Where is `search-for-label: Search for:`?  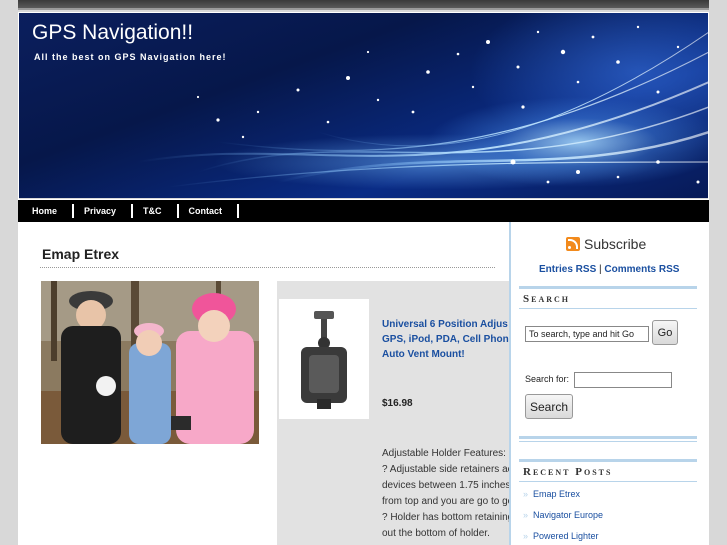
search-for-label: Search for: is located at coordinates (547, 379).